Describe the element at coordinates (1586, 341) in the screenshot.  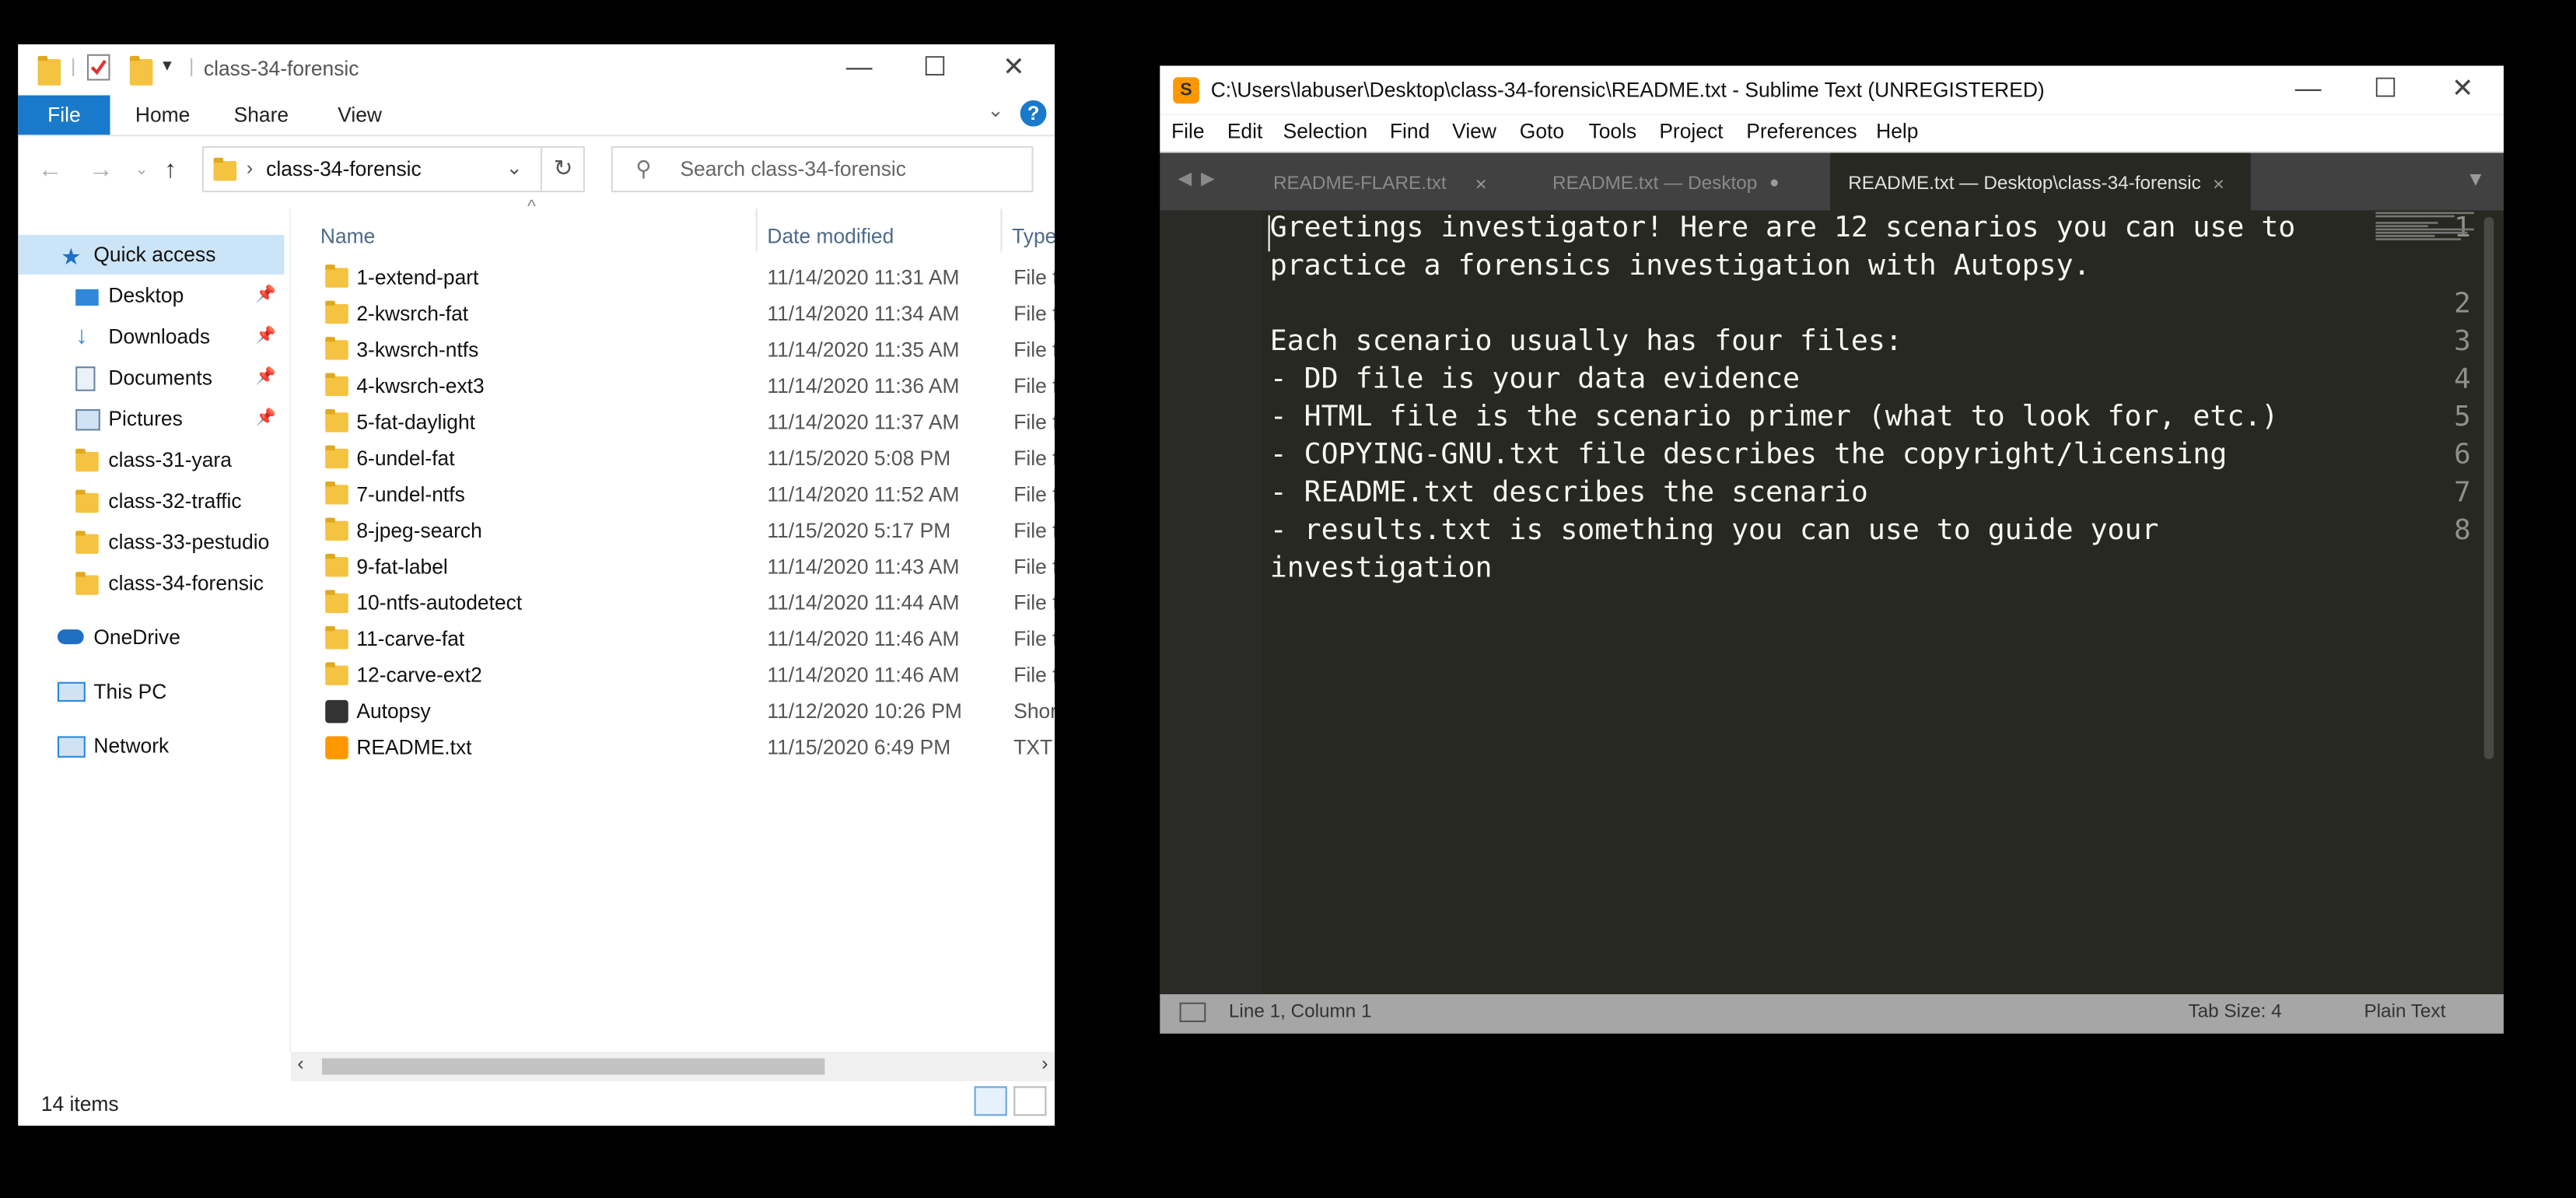
I see `code-line: Each scenario usually has four files:` at that location.